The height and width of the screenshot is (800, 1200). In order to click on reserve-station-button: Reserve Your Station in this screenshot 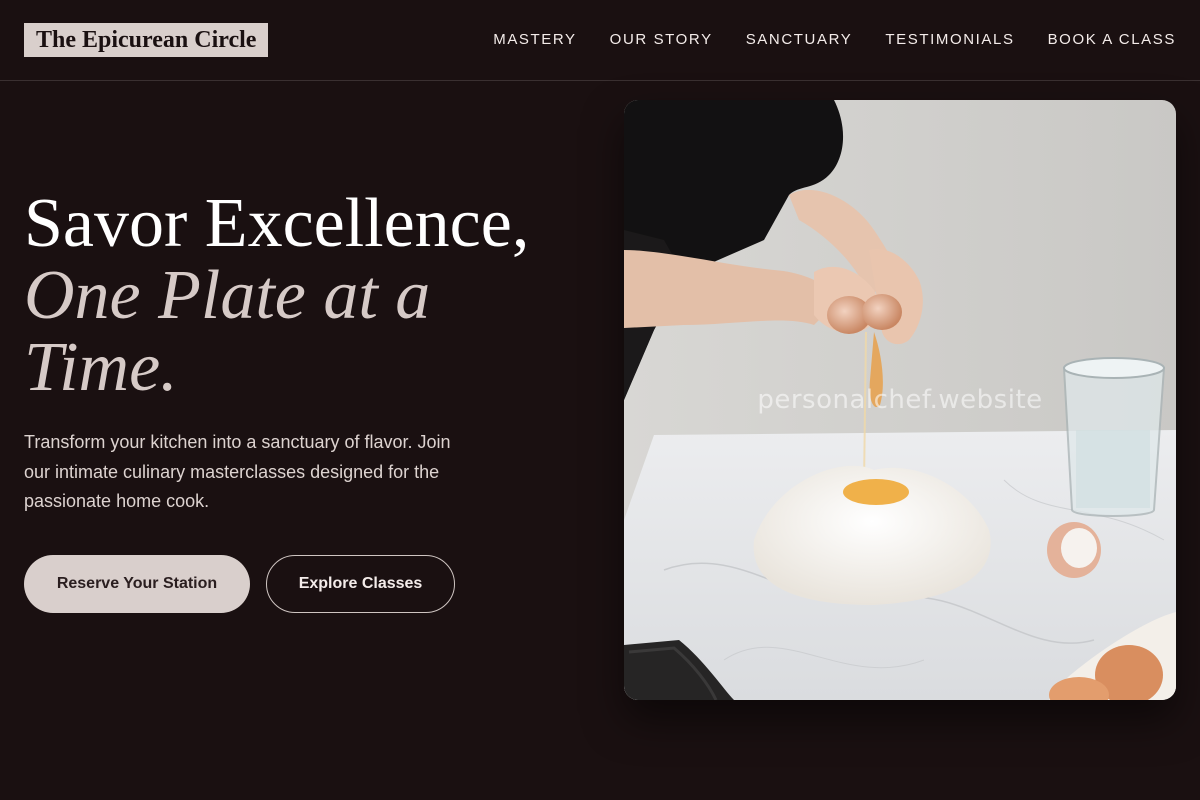, I will do `click(137, 584)`.